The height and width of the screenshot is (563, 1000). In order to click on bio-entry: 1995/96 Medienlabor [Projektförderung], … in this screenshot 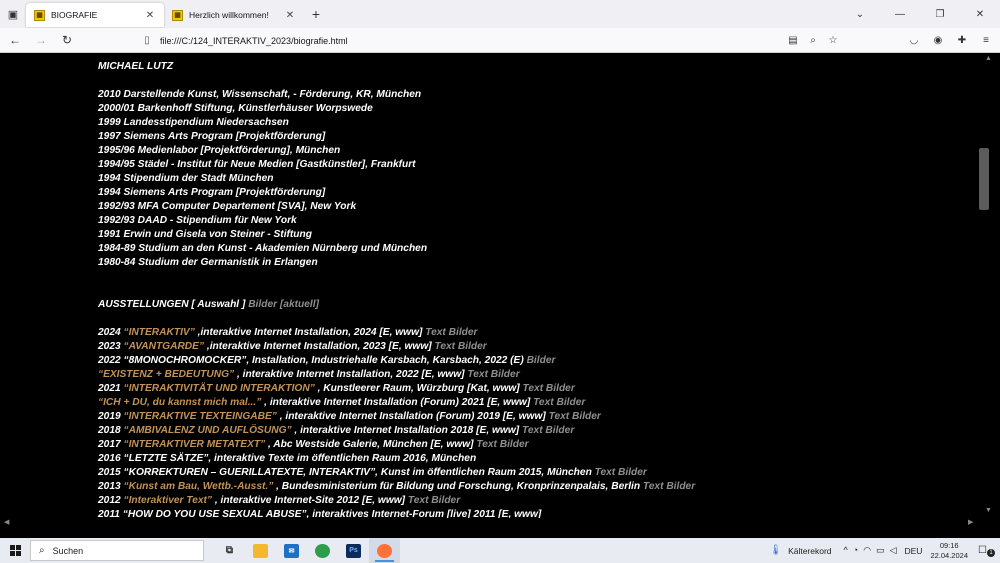, I will do `click(219, 150)`.